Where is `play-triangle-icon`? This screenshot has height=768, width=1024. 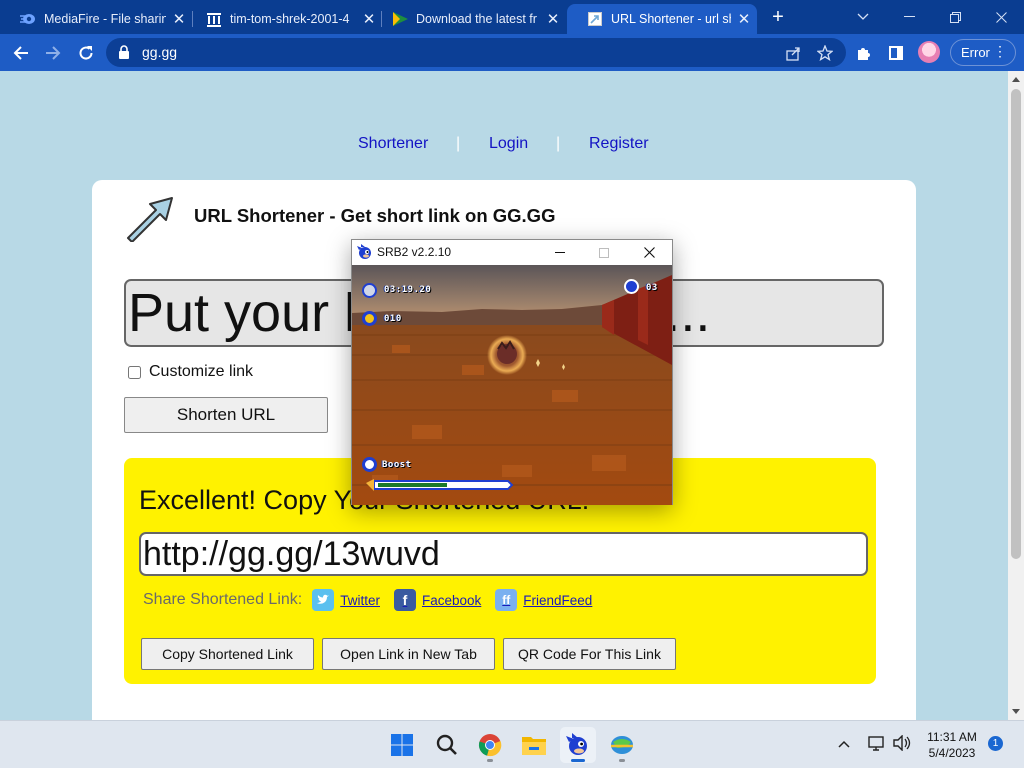
play-triangle-icon is located at coordinates (400, 19).